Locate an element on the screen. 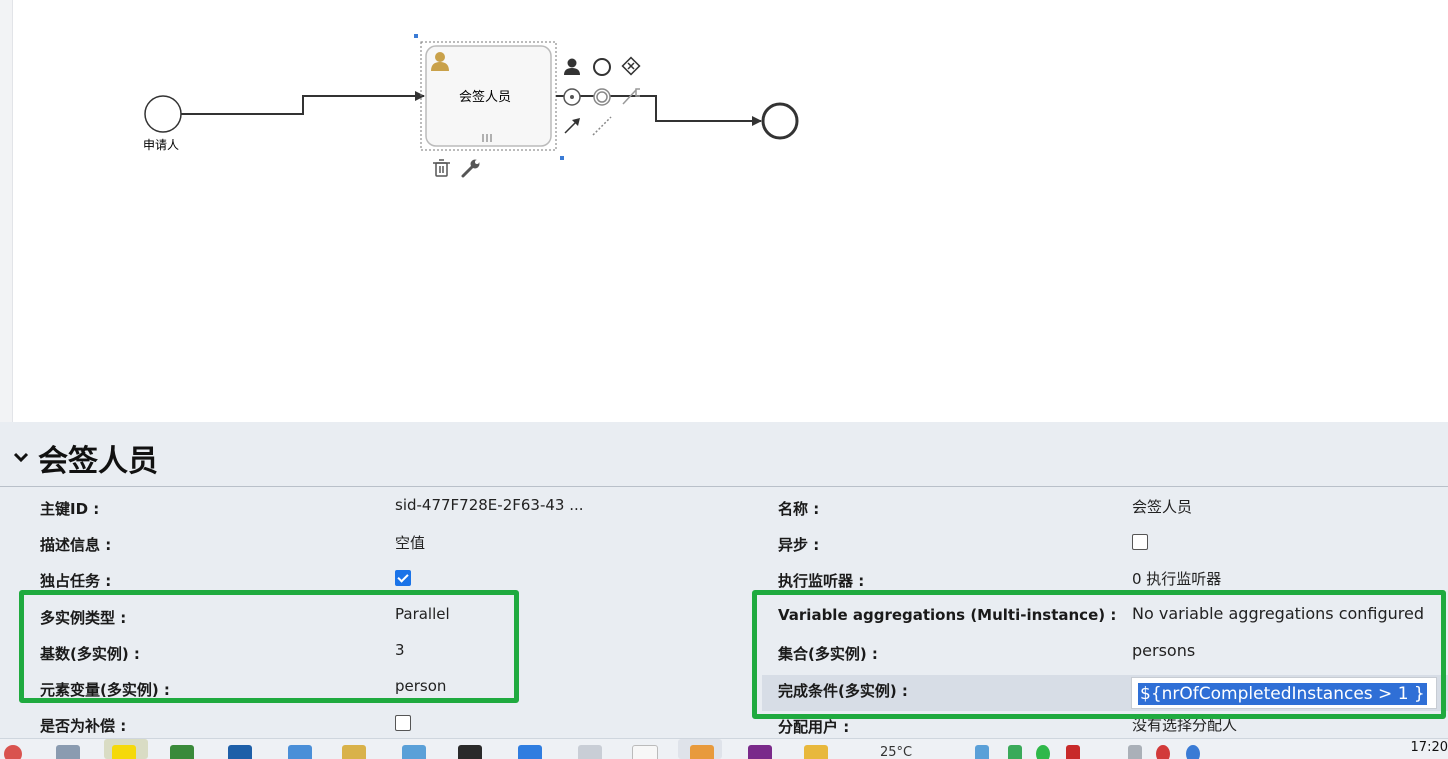  start-event-label: 申请人 is located at coordinates (161, 145).